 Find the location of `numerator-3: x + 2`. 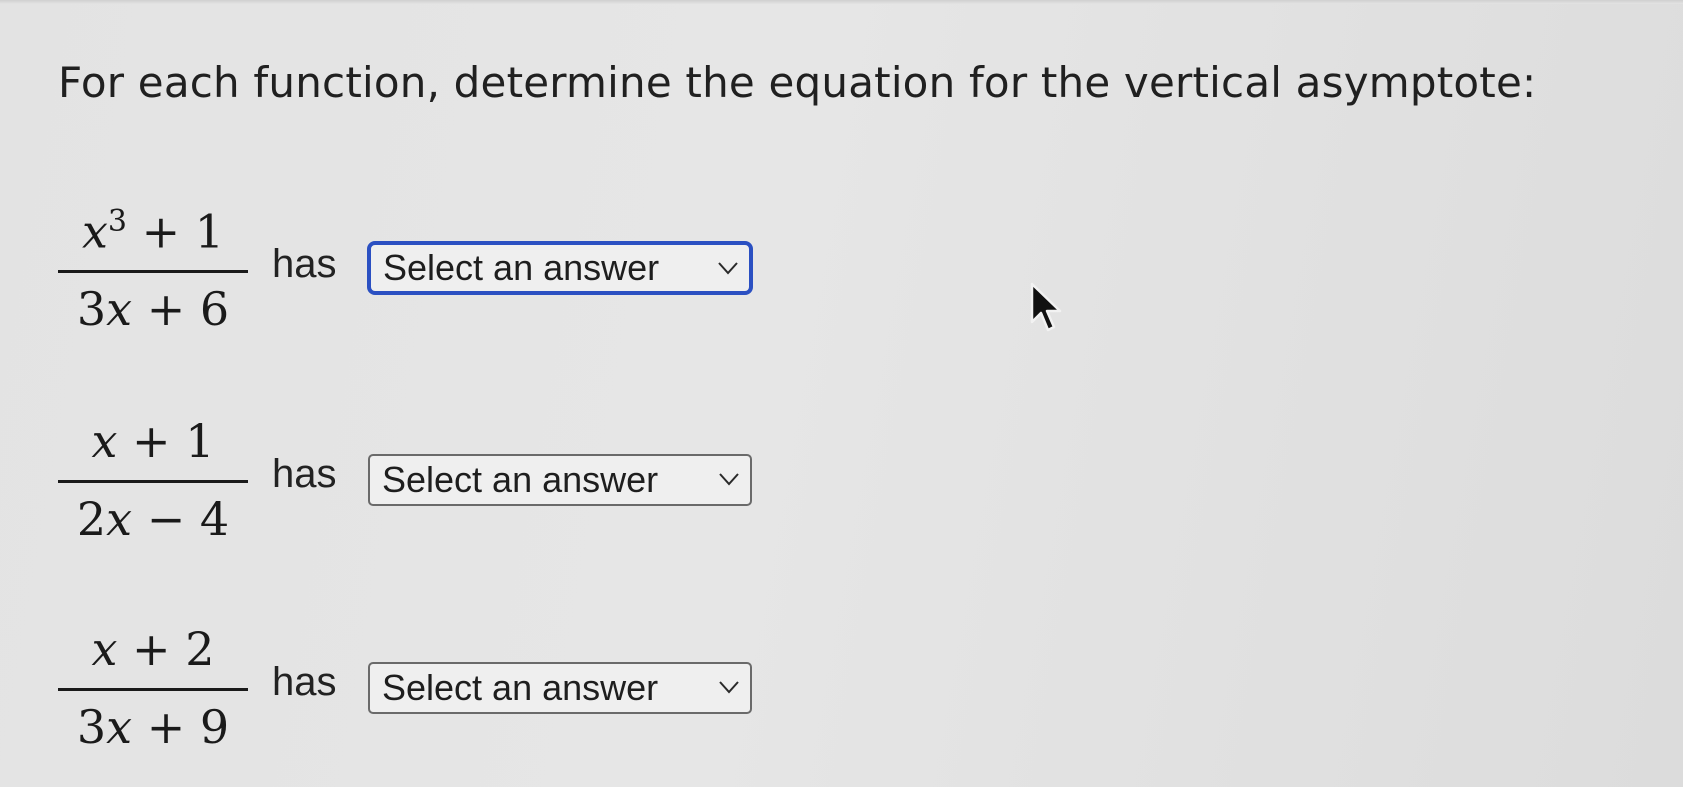

numerator-3: x + 2 is located at coordinates (153, 649).